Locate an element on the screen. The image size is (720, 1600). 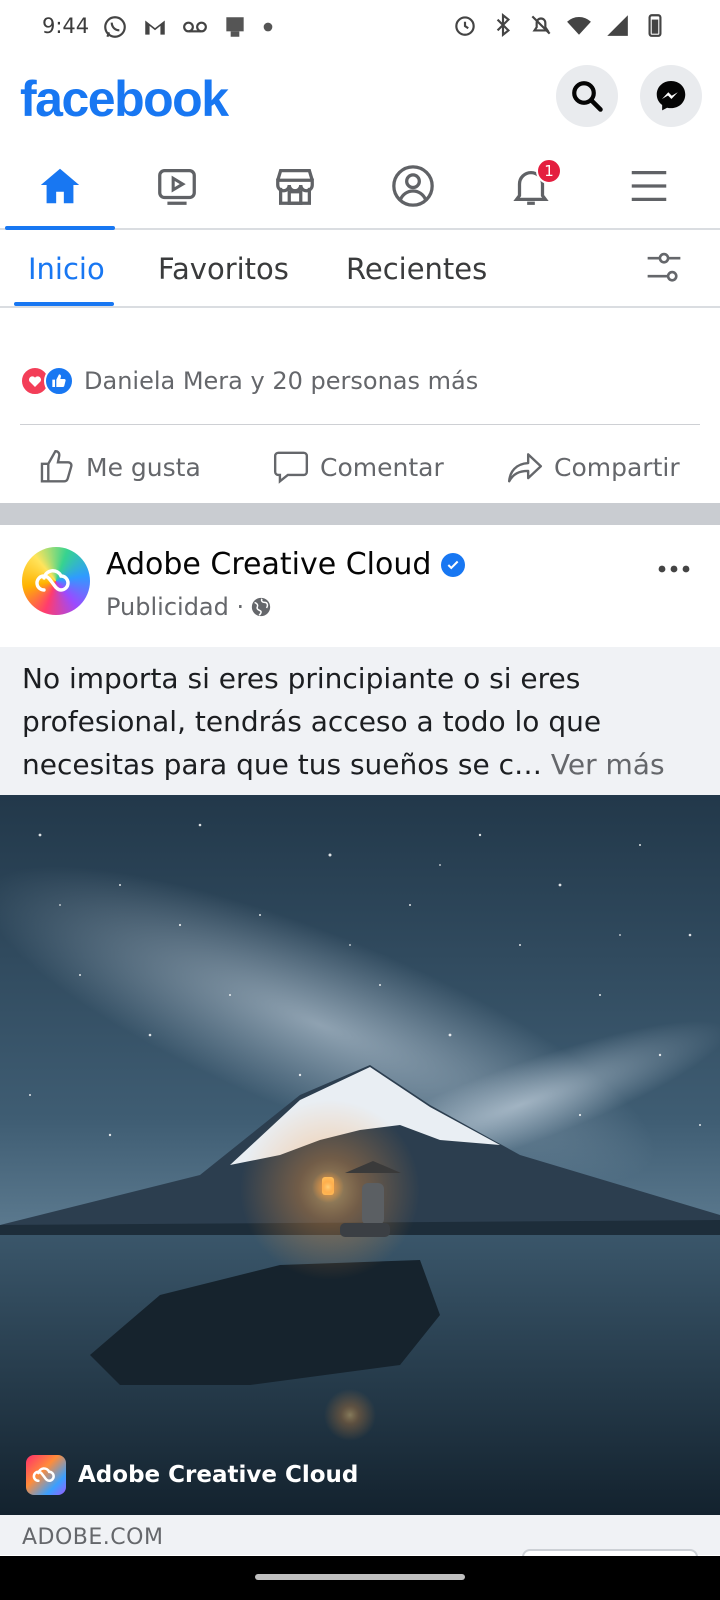
store-icon is located at coordinates (235, 27).